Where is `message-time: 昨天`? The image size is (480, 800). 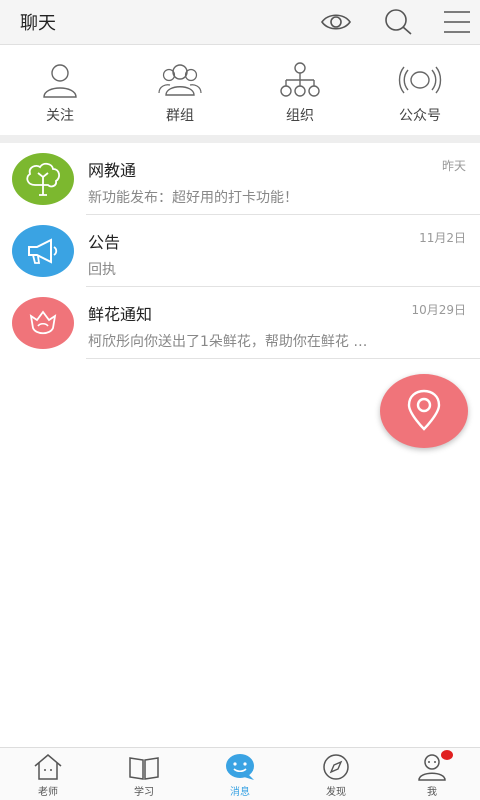 message-time: 昨天 is located at coordinates (453, 166).